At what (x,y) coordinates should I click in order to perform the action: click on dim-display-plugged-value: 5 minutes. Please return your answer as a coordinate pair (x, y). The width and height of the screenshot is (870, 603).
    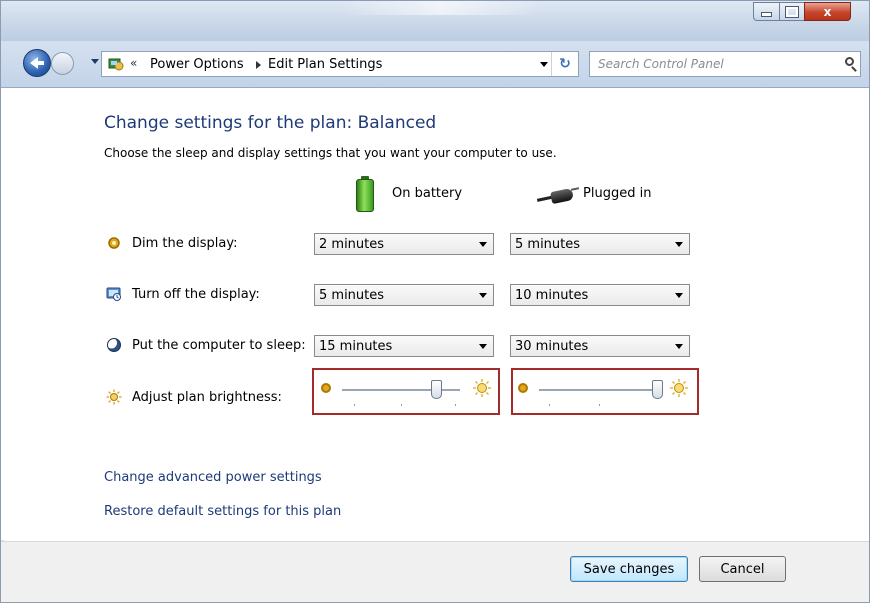
    Looking at the image, I should click on (548, 244).